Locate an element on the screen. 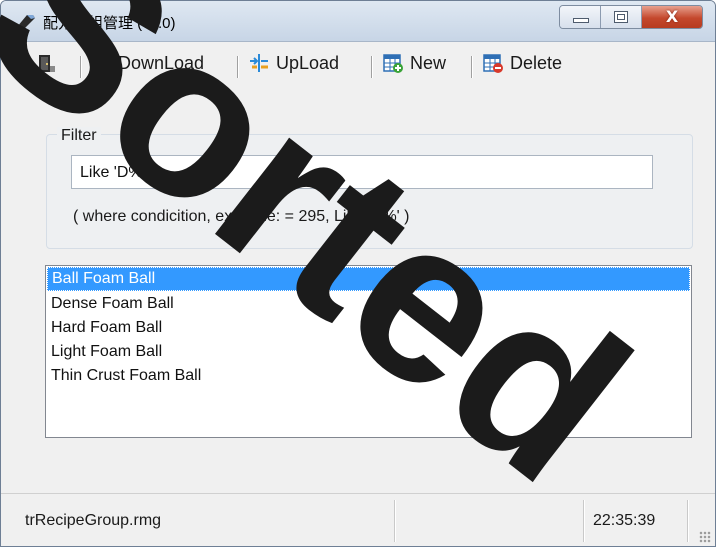  toolbar-grip is located at coordinates (12, 66).